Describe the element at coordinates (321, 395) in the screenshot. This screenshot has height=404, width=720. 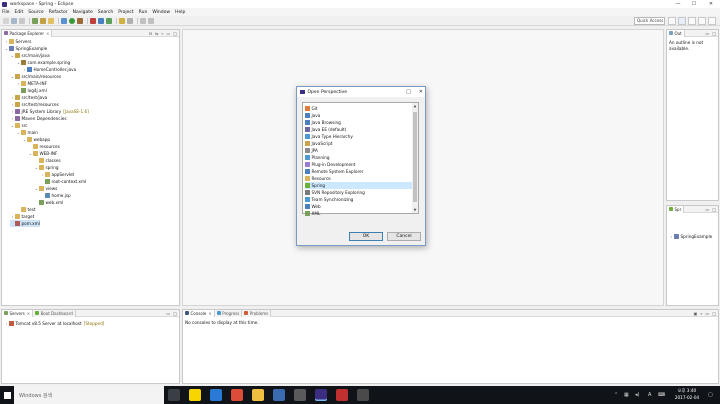
I see `eclipse-icon` at that location.